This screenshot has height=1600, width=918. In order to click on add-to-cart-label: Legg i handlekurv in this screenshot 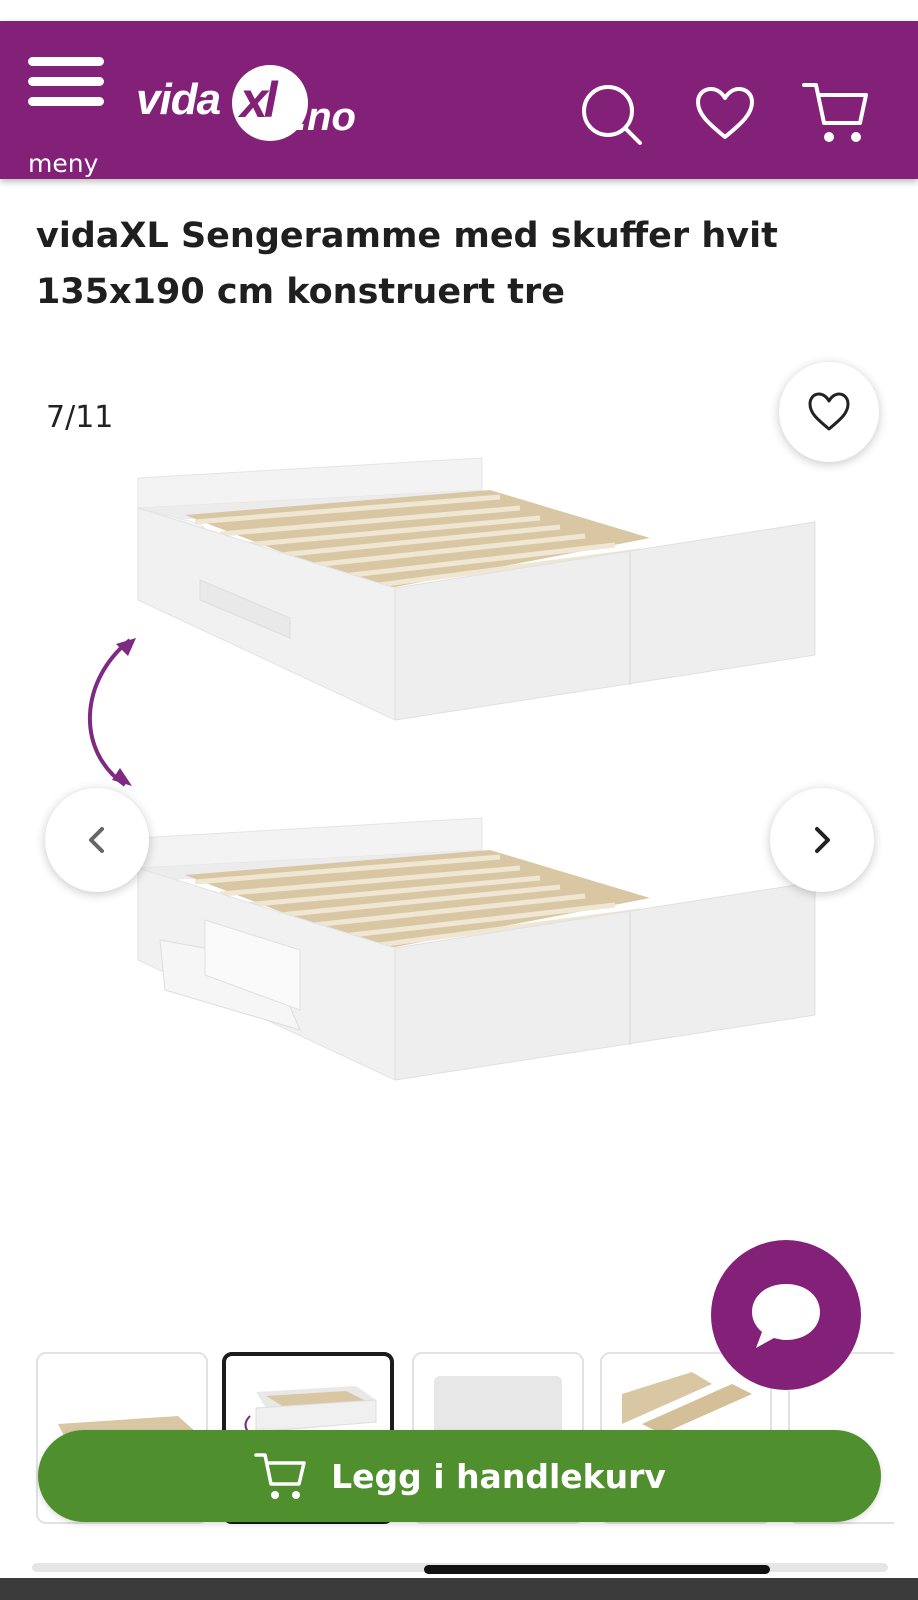, I will do `click(498, 1476)`.